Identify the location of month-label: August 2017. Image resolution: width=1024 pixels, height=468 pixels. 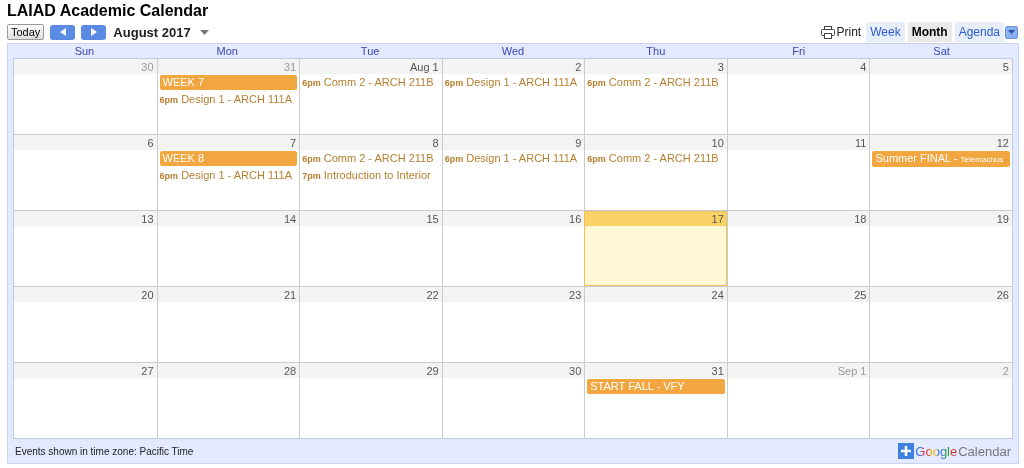
(152, 32).